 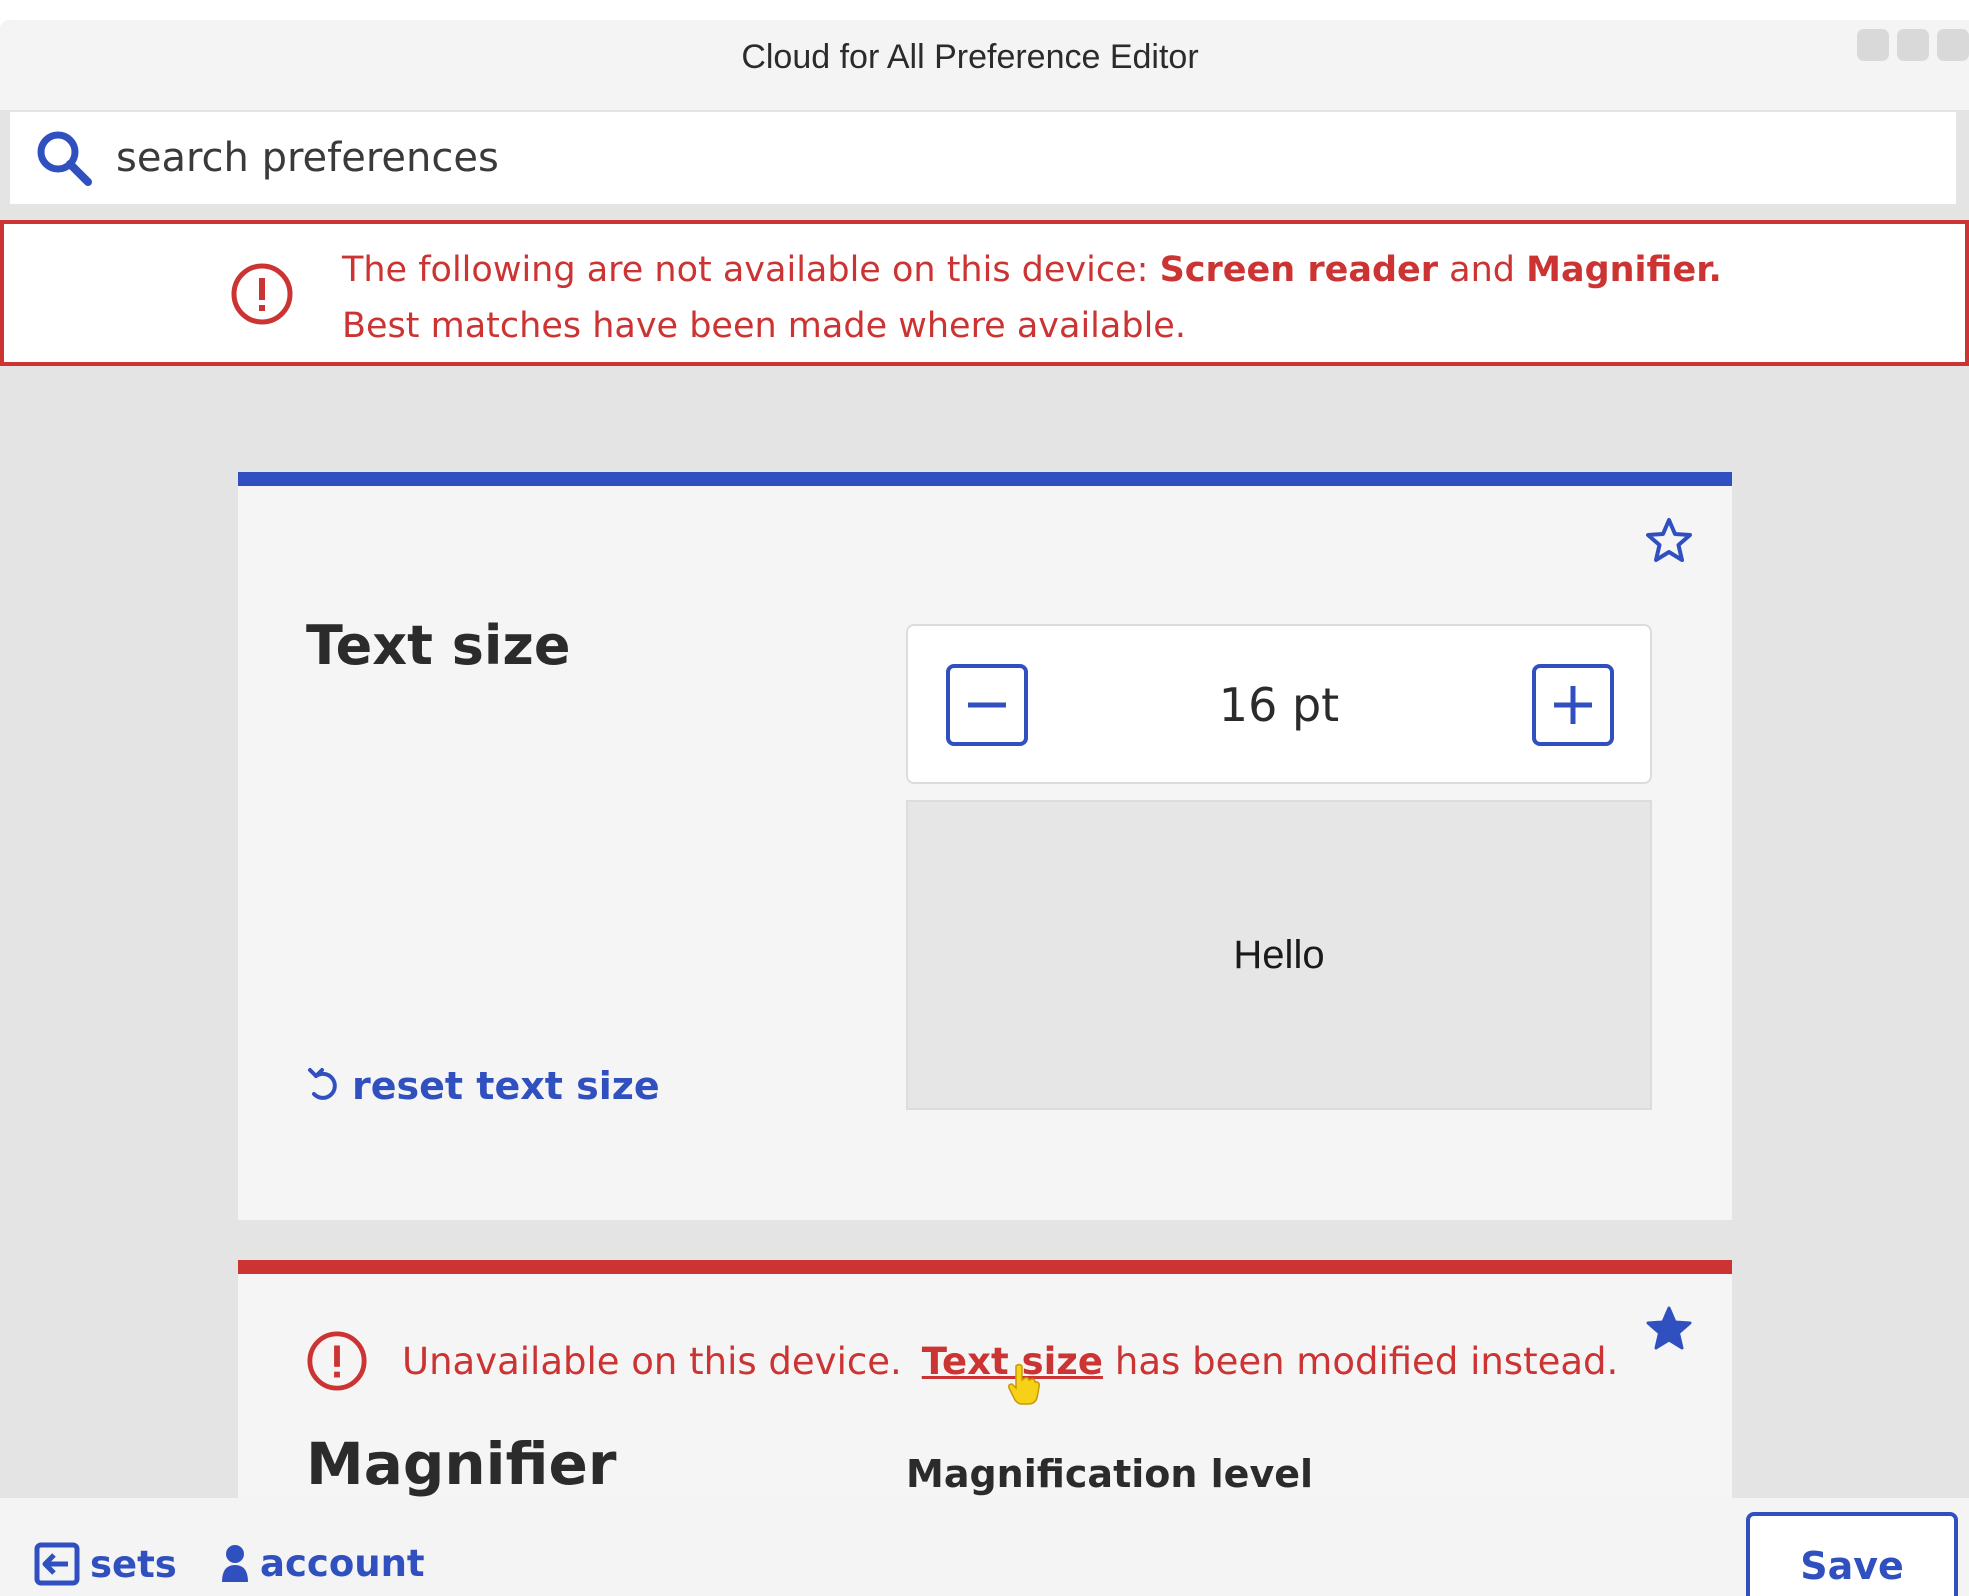 I want to click on preview-text: Hello, so click(x=1279, y=954).